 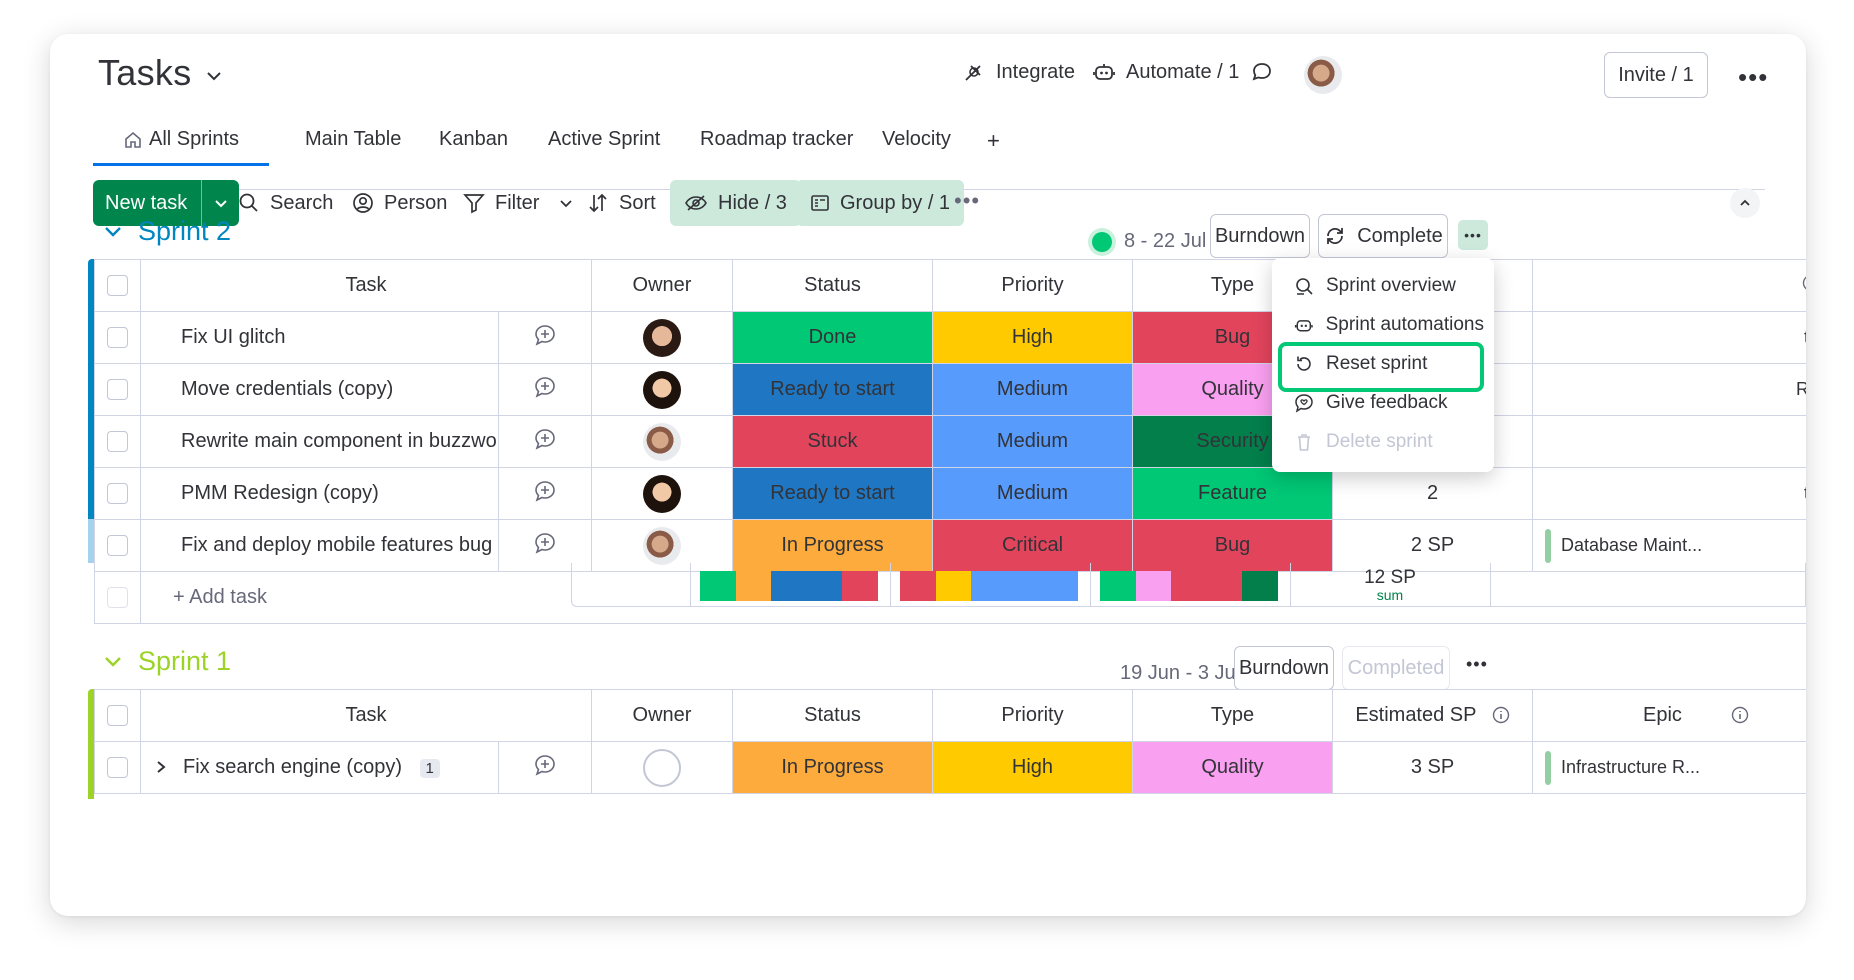 What do you see at coordinates (1260, 236) in the screenshot?
I see `sprint2-burndown-button: Burndown` at bounding box center [1260, 236].